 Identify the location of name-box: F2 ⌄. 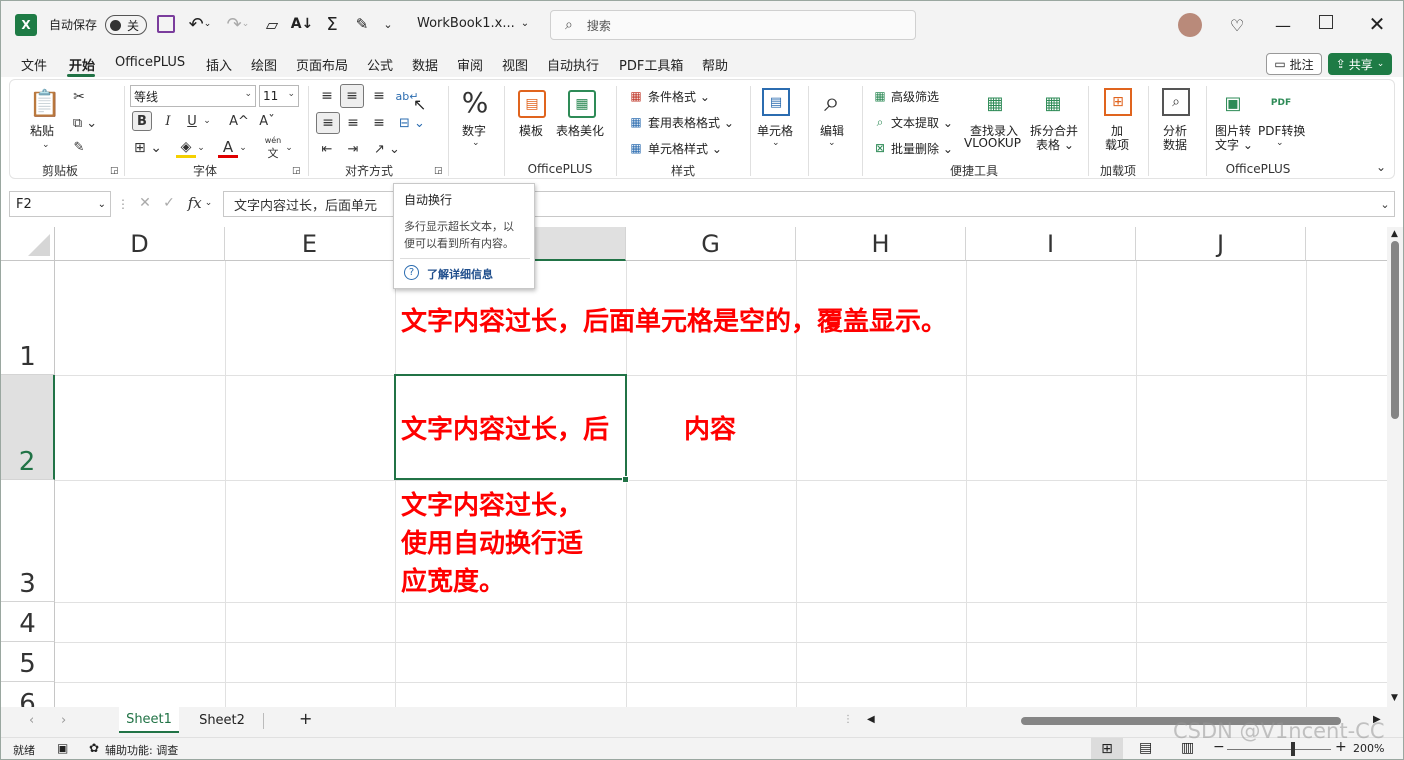
(60, 204).